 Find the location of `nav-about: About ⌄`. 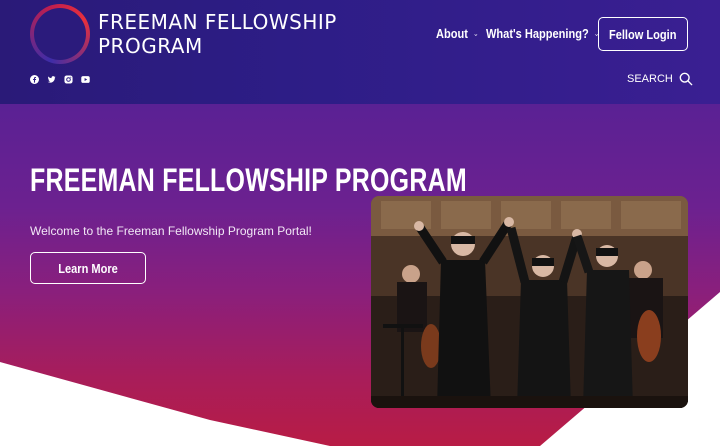

nav-about: About ⌄ is located at coordinates (457, 33).